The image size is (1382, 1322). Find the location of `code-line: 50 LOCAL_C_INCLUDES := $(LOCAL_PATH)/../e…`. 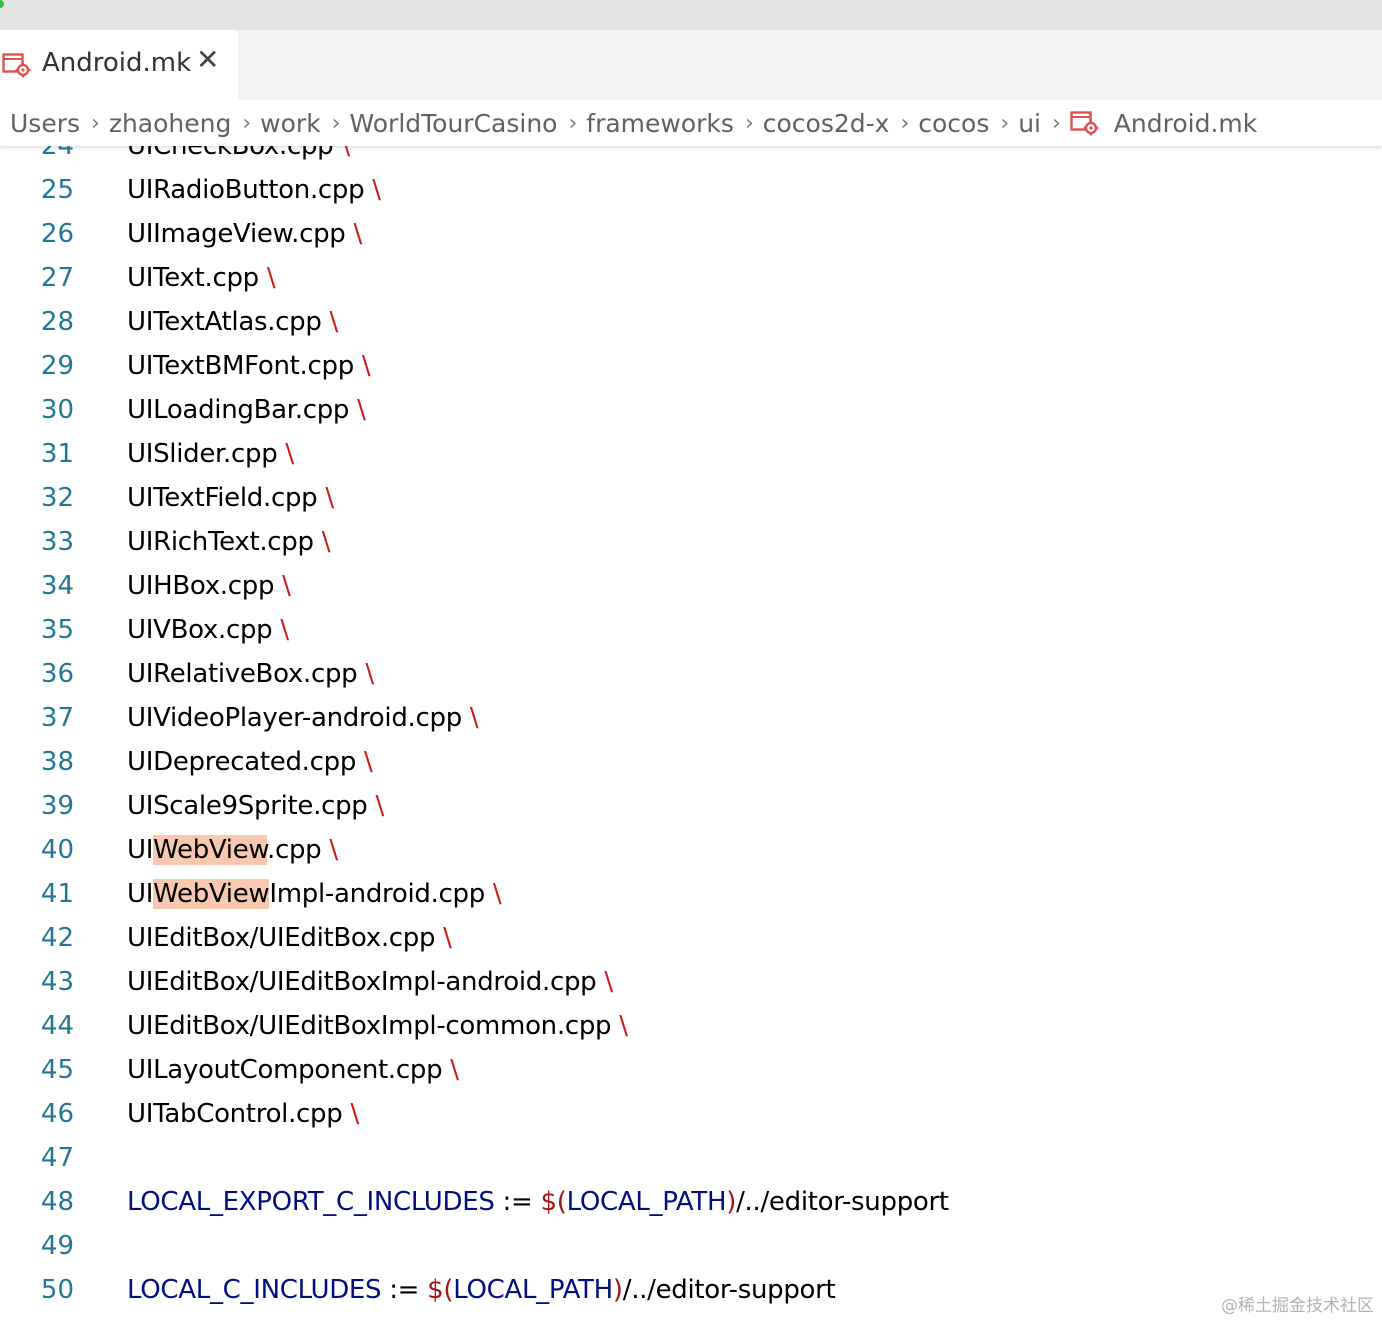

code-line: 50 LOCAL_C_INCLUDES := $(LOCAL_PATH)/../e… is located at coordinates (691, 1290).